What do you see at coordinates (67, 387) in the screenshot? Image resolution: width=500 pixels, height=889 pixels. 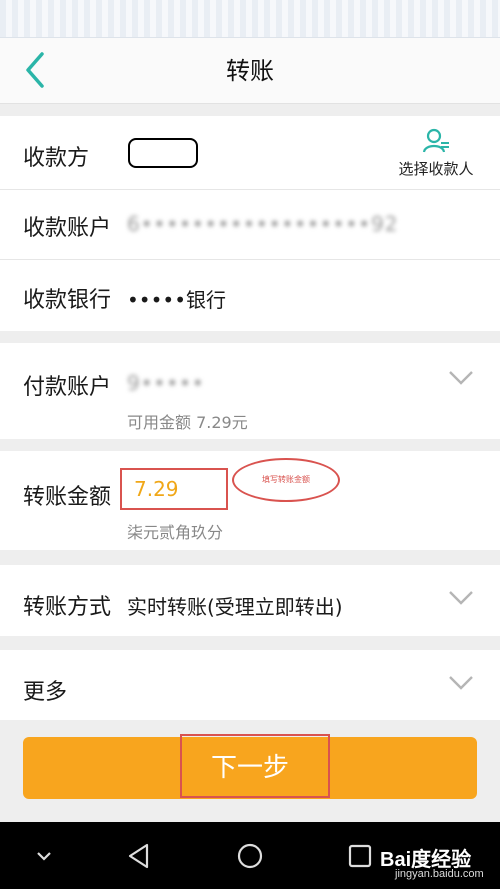 I see `payer-account-label: 付款账户` at bounding box center [67, 387].